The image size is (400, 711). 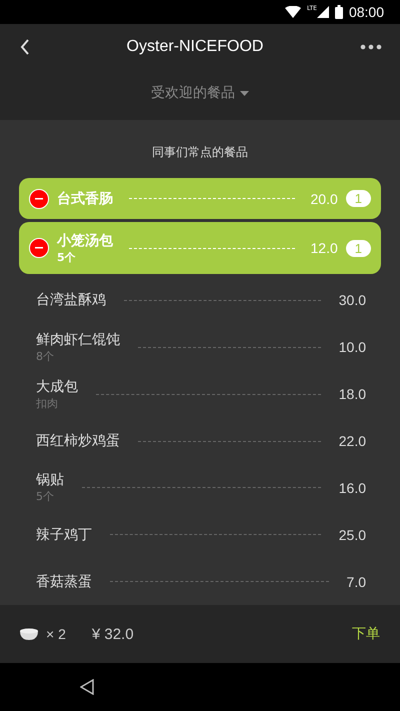 What do you see at coordinates (85, 241) in the screenshot?
I see `dish-name: 小笼汤包` at bounding box center [85, 241].